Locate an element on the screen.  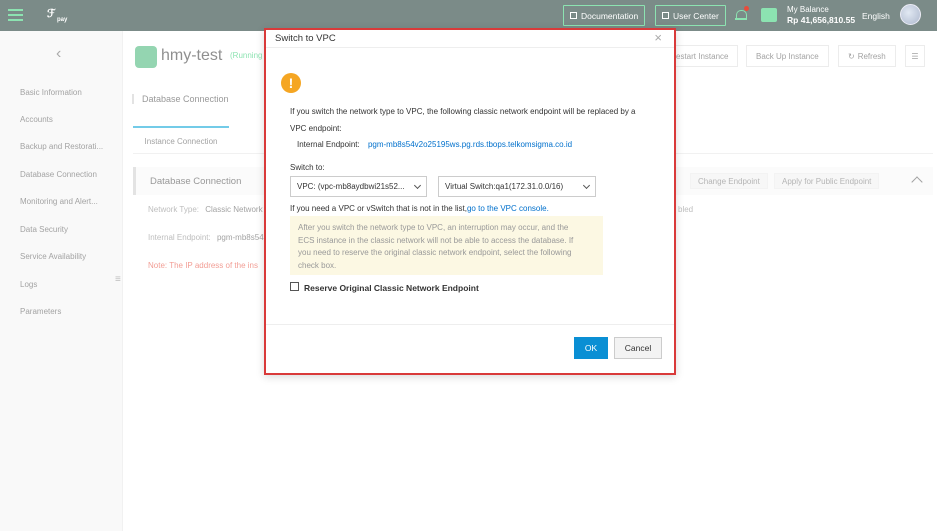
notification-dot is located at coordinates (746, 8).